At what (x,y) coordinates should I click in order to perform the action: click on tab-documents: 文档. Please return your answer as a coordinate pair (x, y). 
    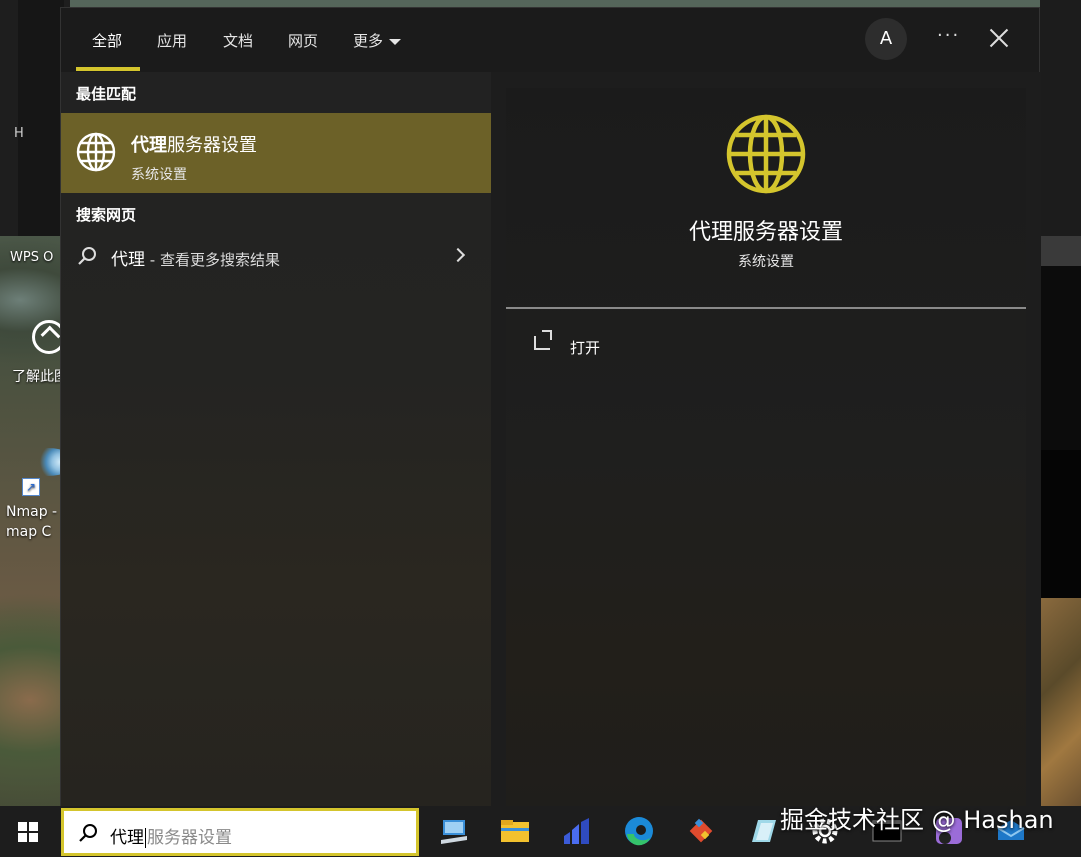
    Looking at the image, I should click on (238, 40).